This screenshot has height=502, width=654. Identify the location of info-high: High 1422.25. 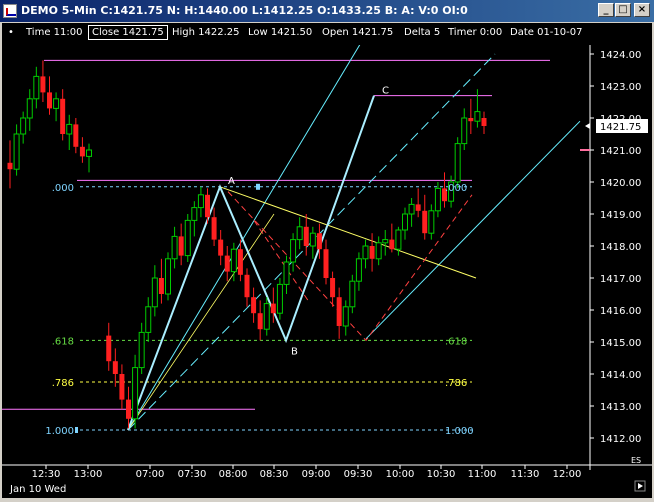
(206, 32).